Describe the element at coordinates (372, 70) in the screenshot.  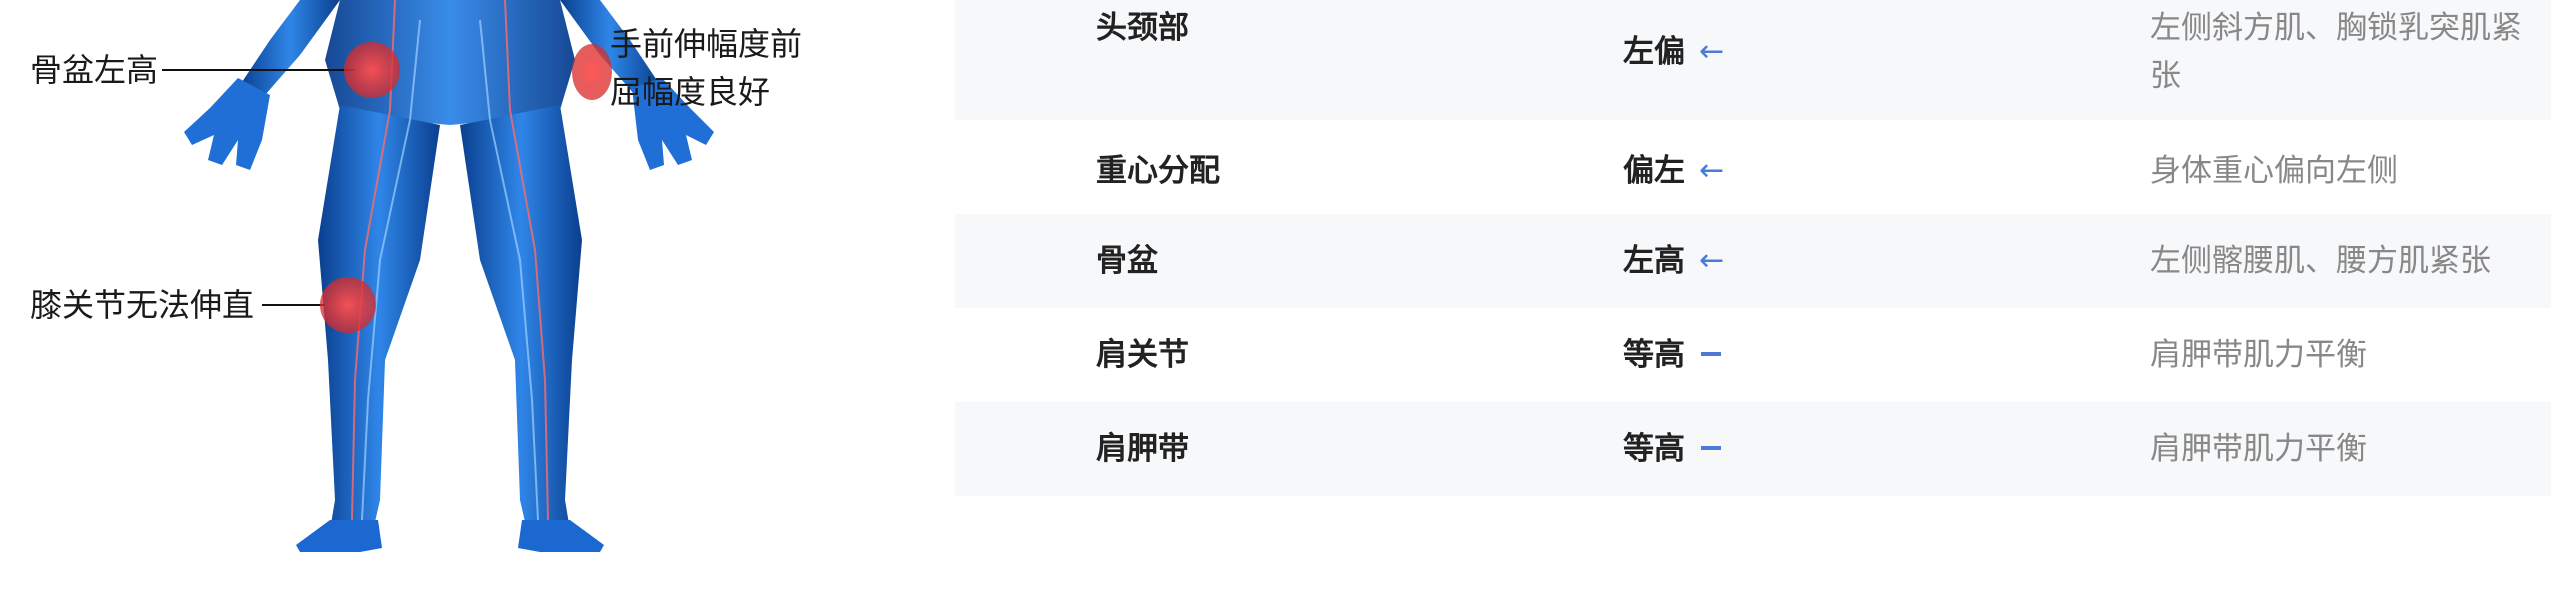
I see `pelvis-marker` at that location.